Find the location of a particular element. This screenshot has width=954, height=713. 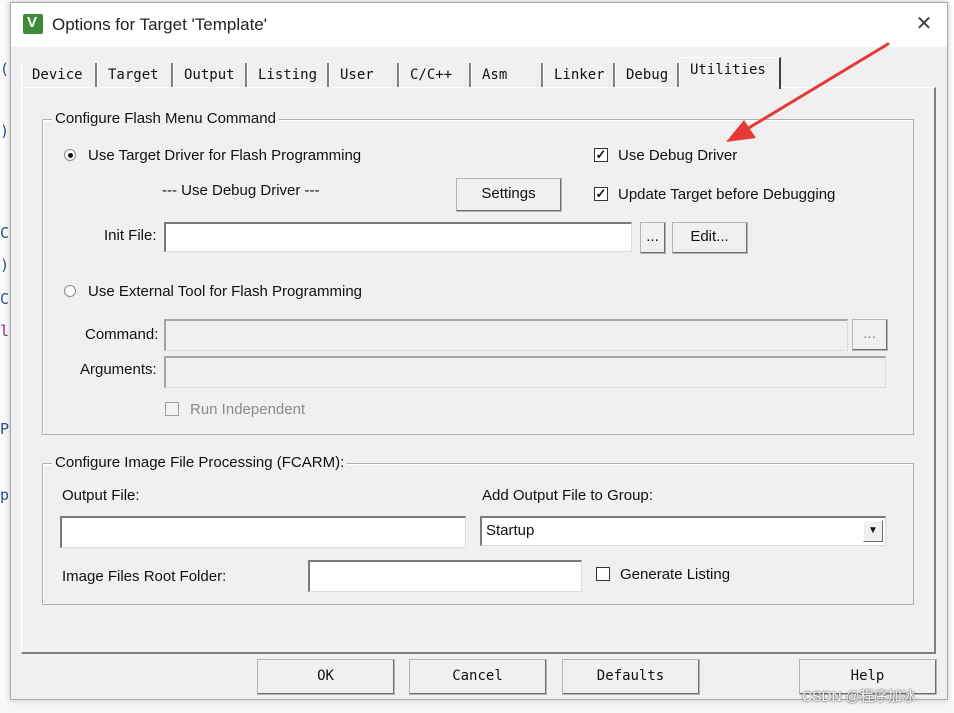

watermark: CSDN @程序加冰 is located at coordinates (859, 696).